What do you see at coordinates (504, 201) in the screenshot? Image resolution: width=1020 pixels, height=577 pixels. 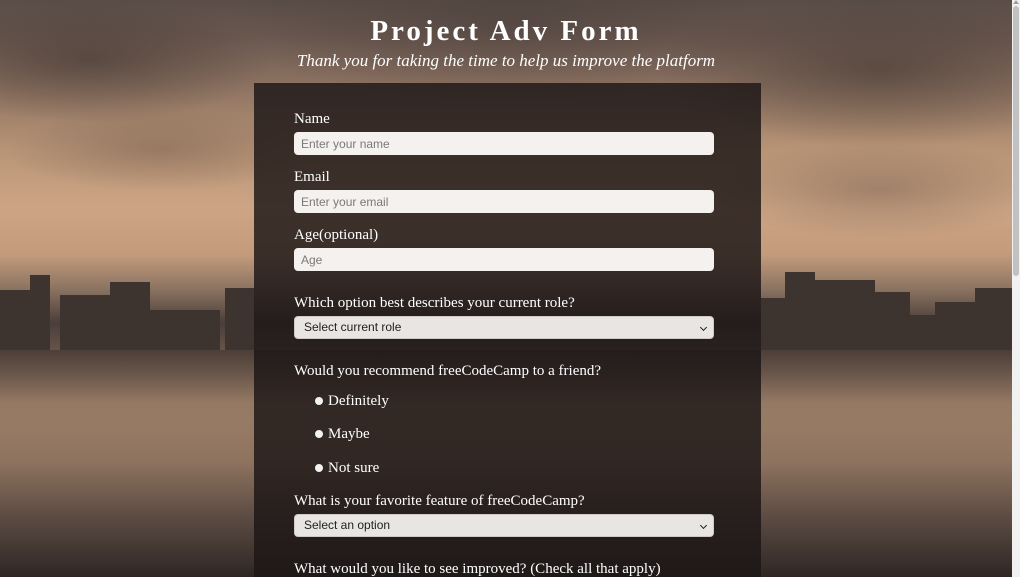 I see `email-input` at bounding box center [504, 201].